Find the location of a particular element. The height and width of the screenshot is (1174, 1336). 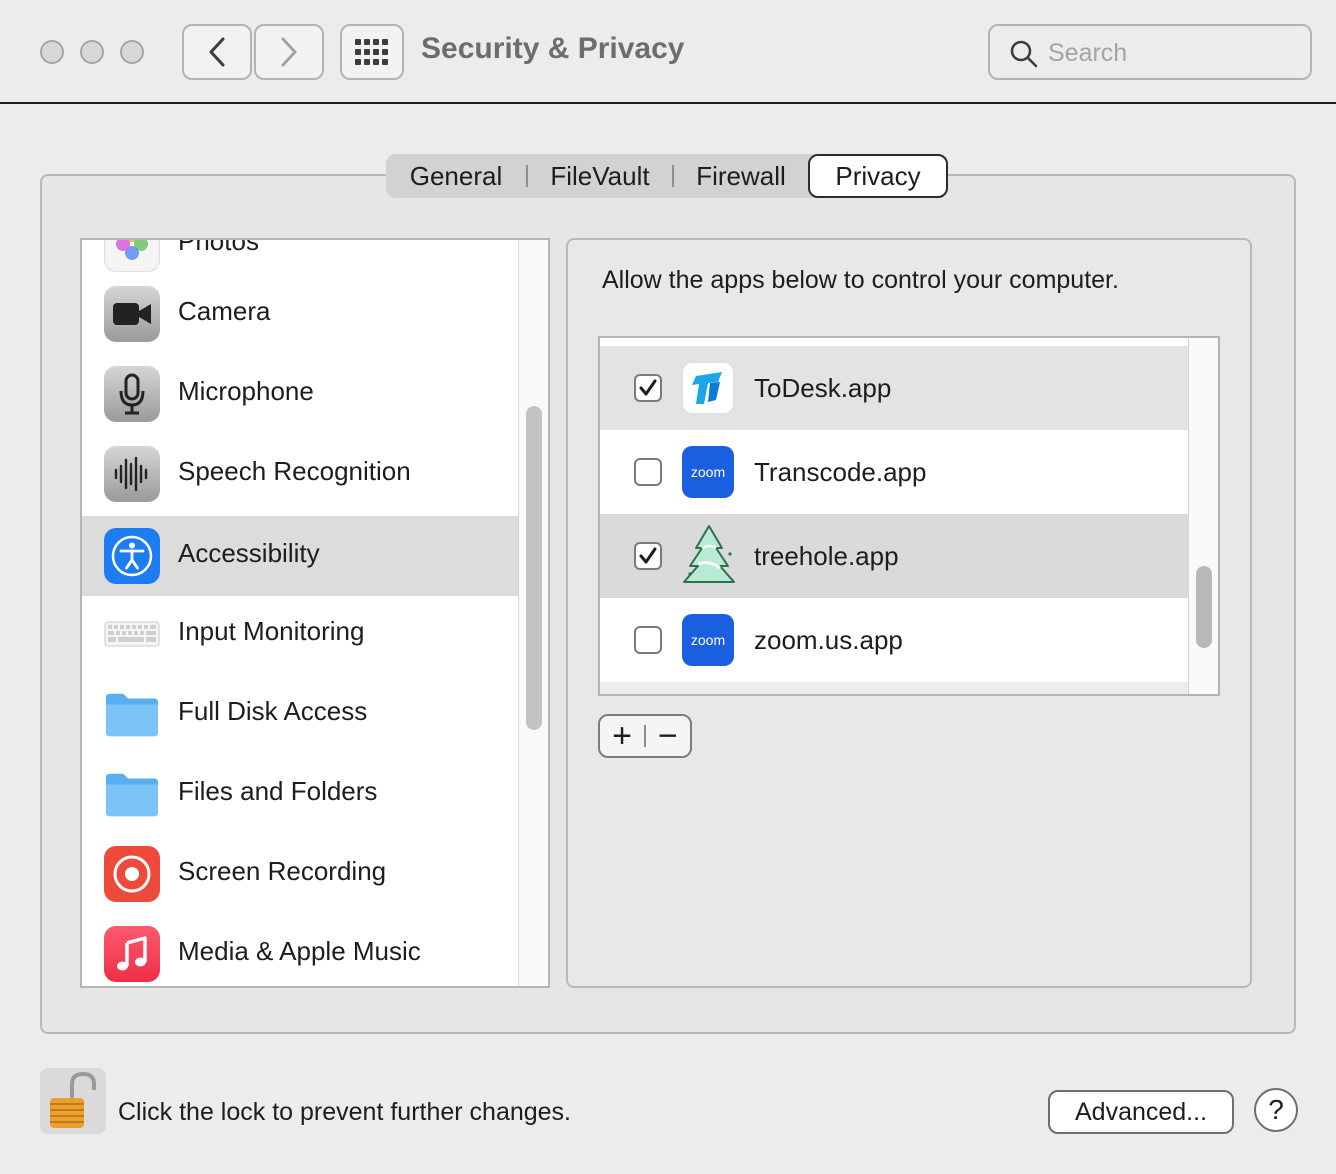

sidebar-item-media-apple-music: Media & Apple Music is located at coordinates (300, 954).